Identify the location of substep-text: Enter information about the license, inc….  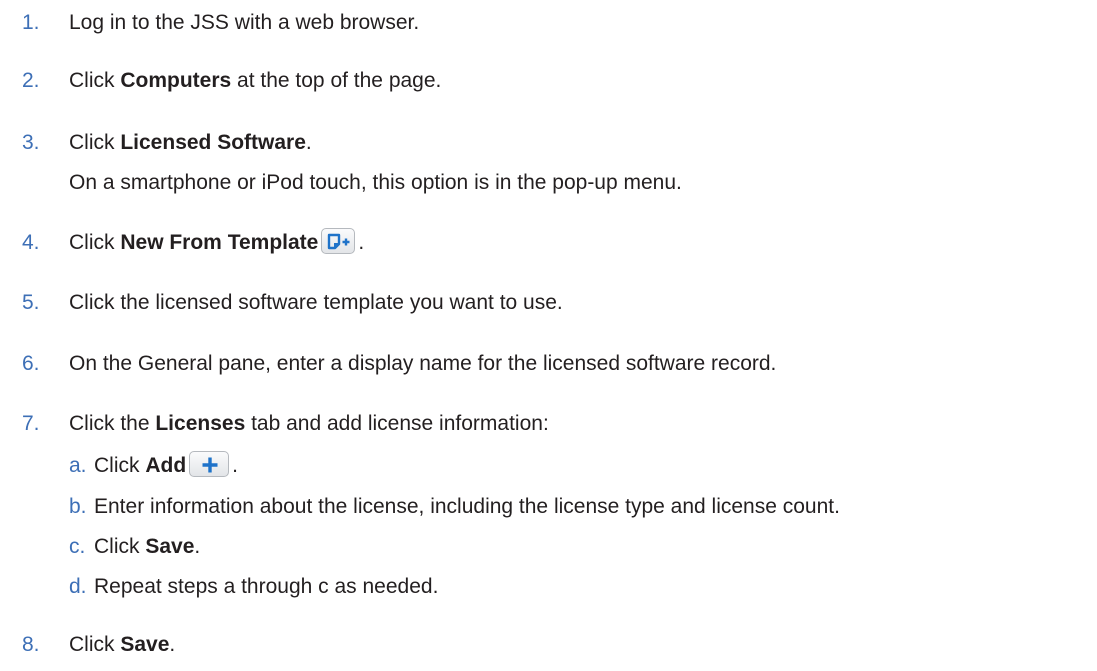
(467, 506).